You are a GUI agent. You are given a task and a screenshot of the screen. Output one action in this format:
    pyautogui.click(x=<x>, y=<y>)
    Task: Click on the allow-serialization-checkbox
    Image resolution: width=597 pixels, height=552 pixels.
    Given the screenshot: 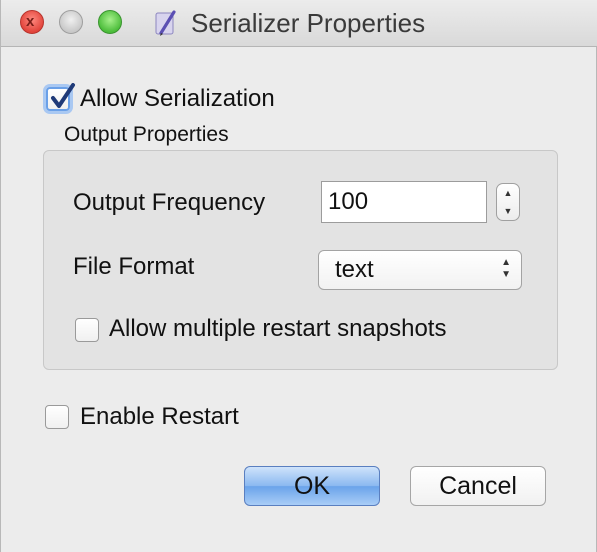 What is the action you would take?
    pyautogui.click(x=60, y=97)
    